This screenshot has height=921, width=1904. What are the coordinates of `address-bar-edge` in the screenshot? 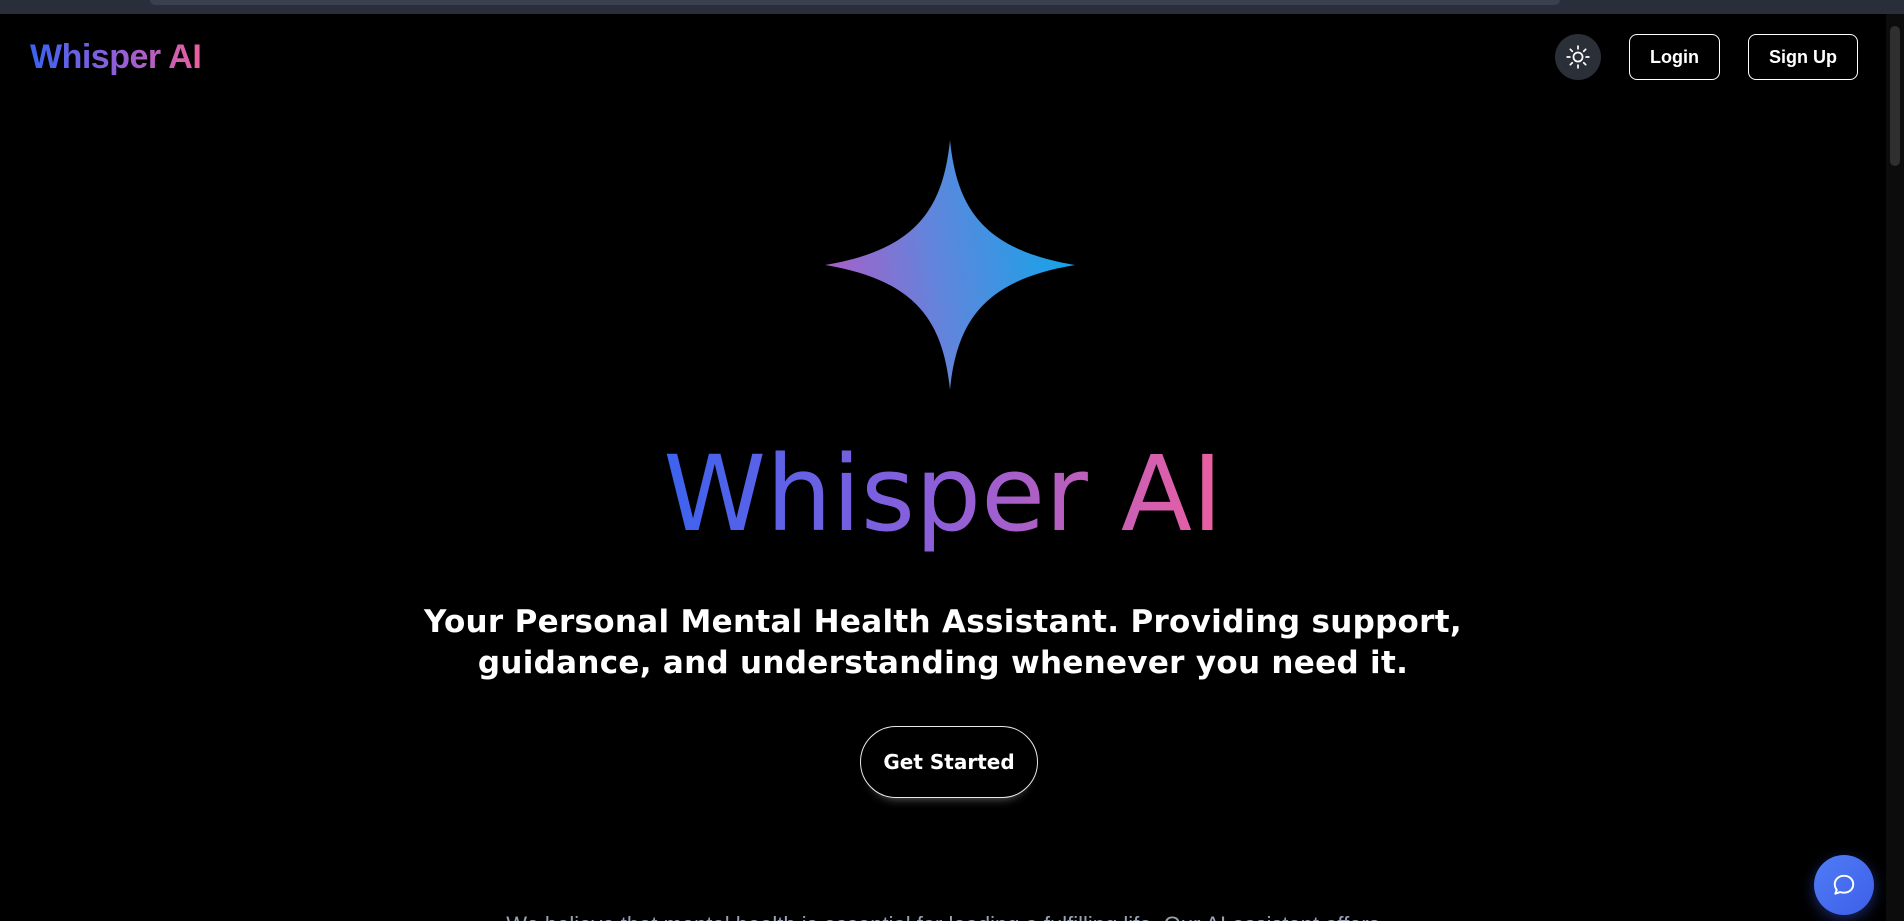 It's located at (855, 2).